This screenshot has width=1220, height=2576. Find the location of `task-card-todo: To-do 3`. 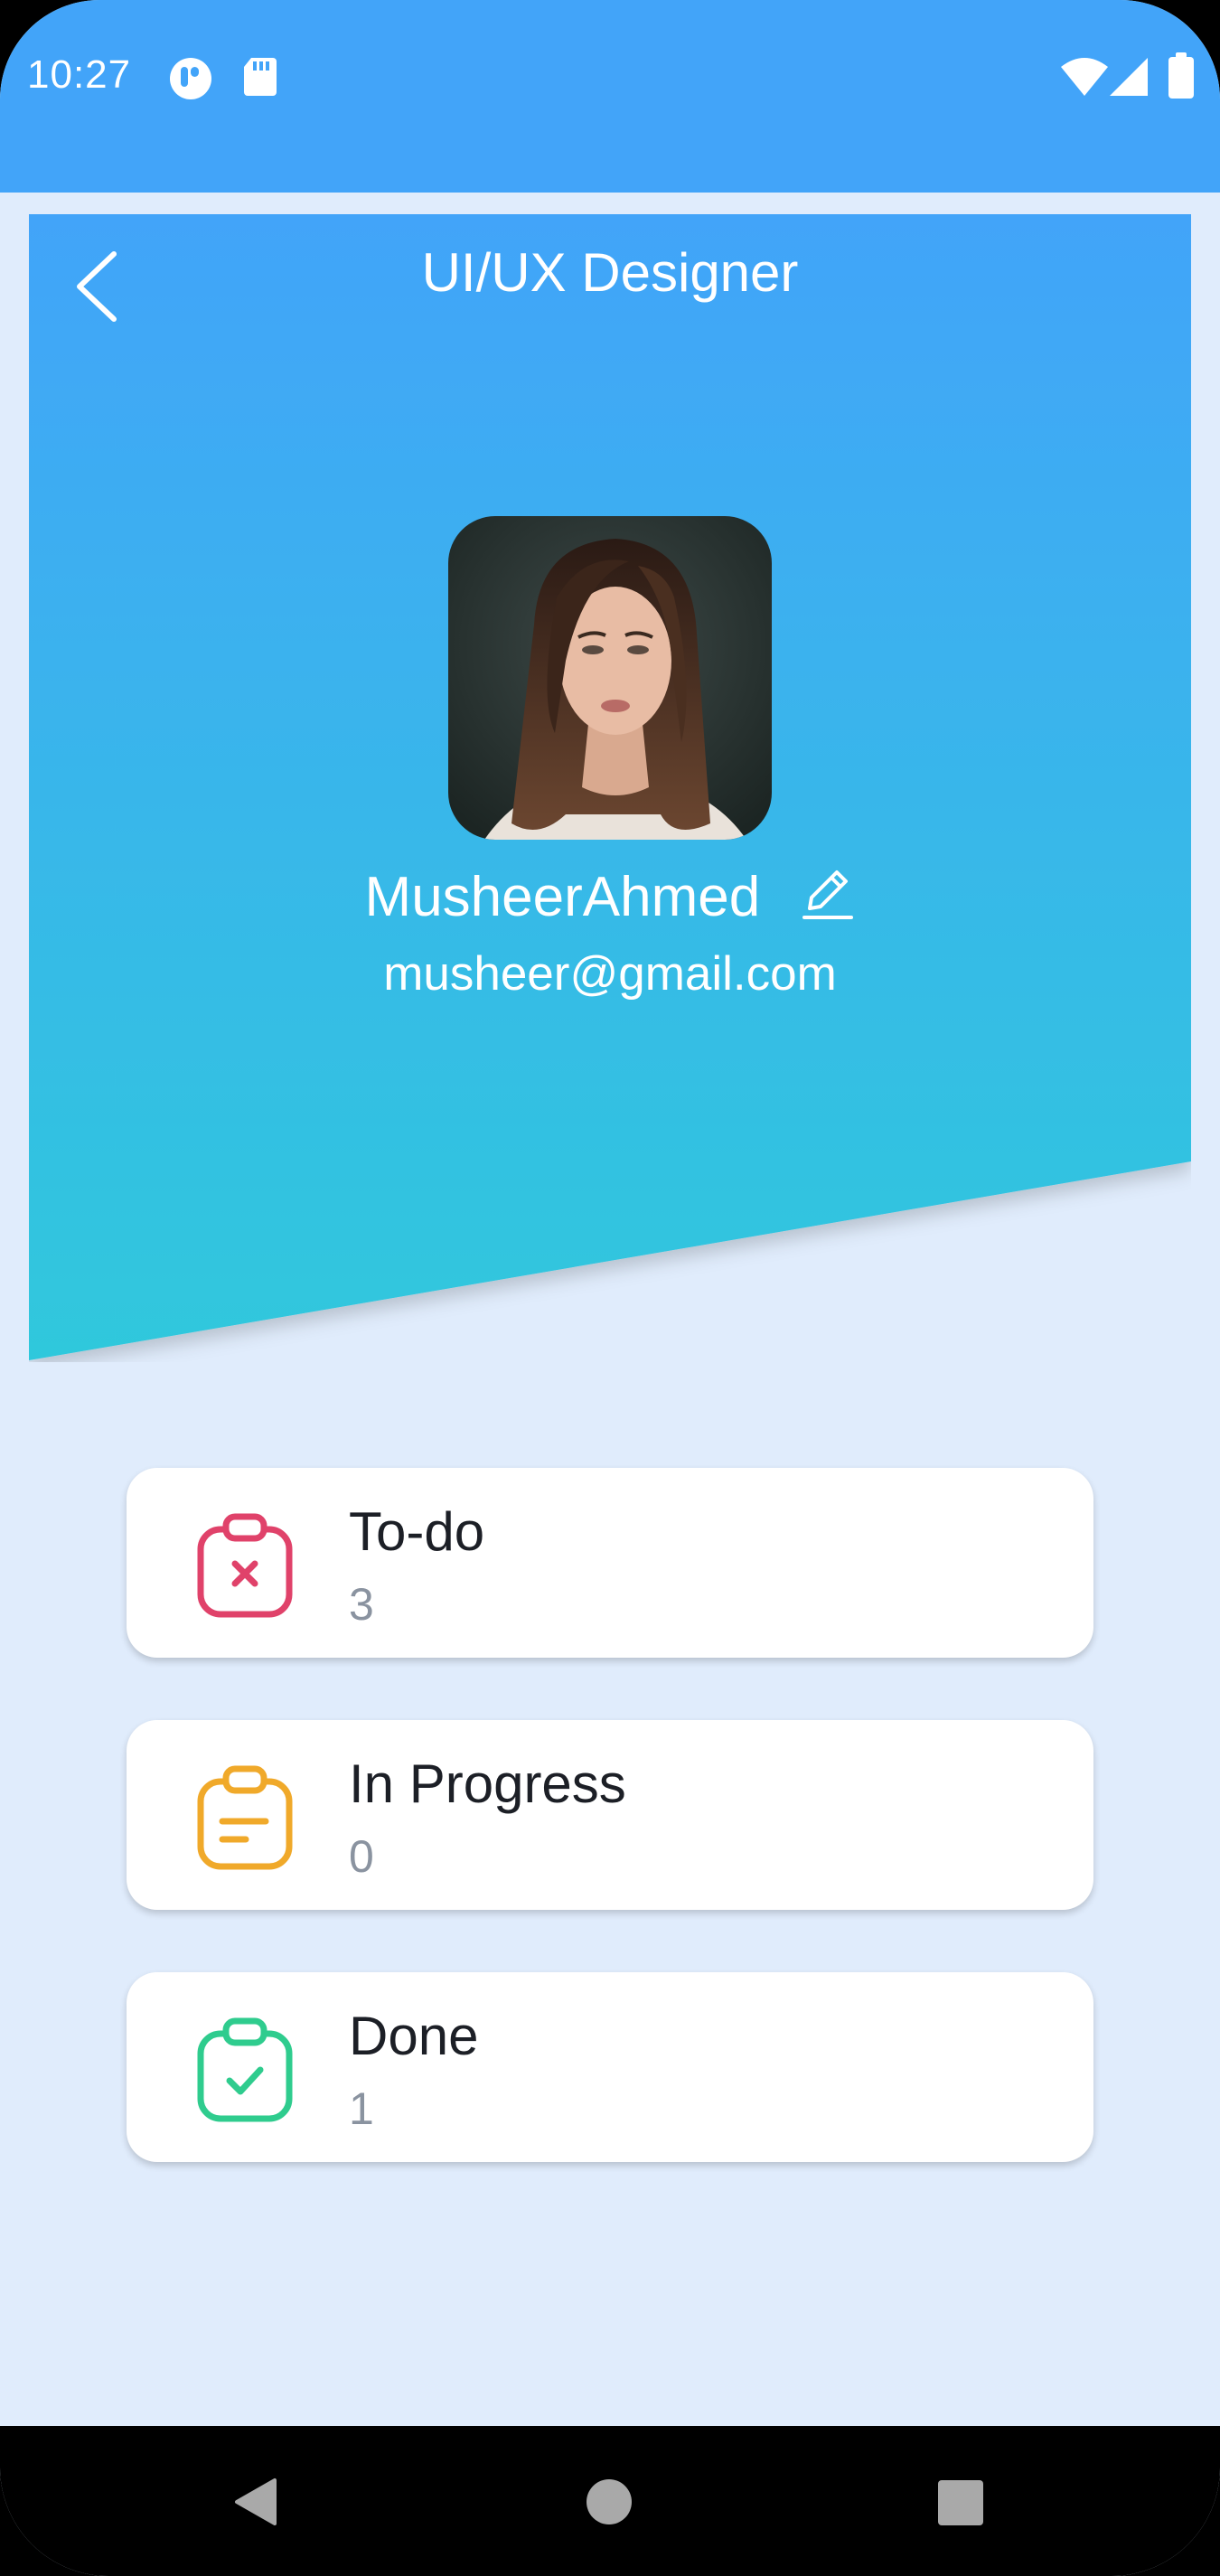

task-card-todo: To-do 3 is located at coordinates (610, 1563).